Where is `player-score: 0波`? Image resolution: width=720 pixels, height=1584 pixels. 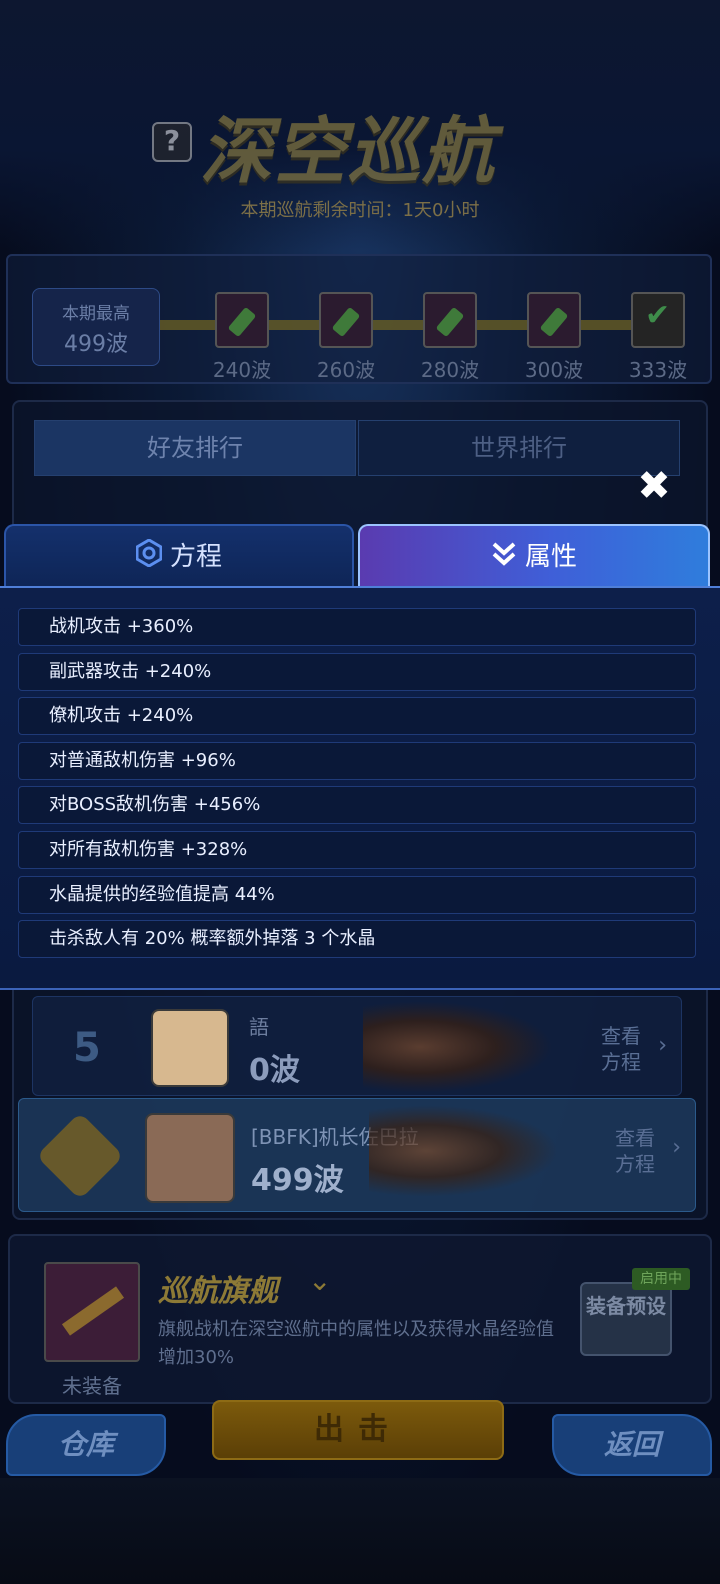
player-score: 0波 is located at coordinates (274, 1070).